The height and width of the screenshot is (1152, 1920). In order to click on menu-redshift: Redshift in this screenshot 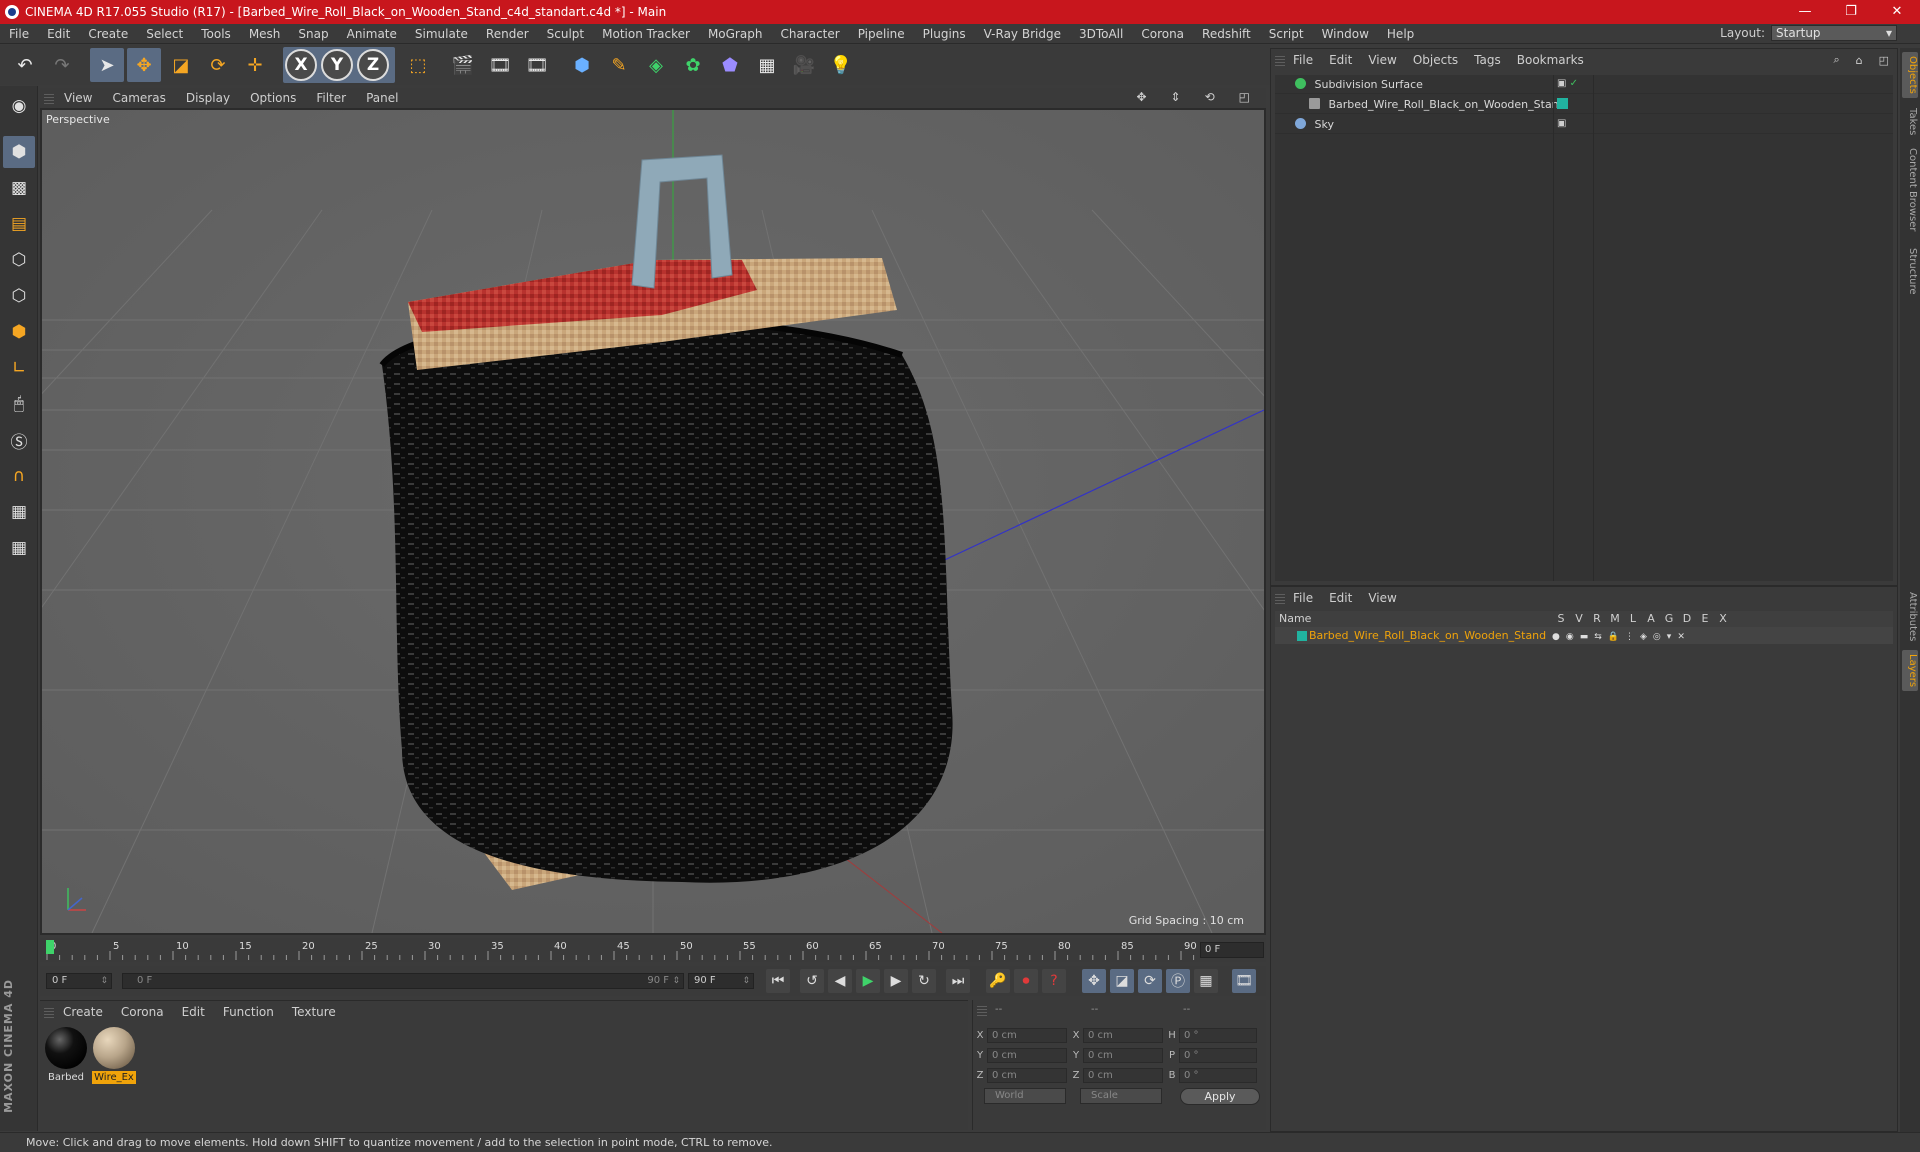, I will do `click(1226, 34)`.